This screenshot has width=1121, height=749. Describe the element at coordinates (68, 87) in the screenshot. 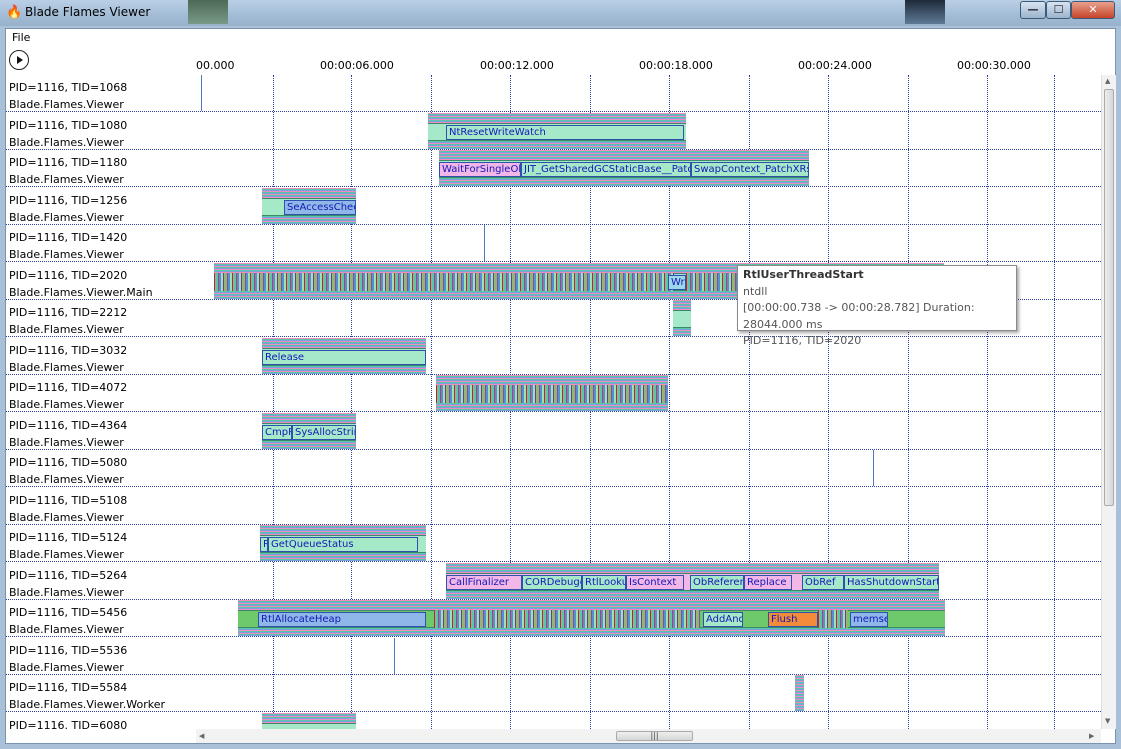

I see `thread-id-label: PID=1116, TID=1068` at that location.